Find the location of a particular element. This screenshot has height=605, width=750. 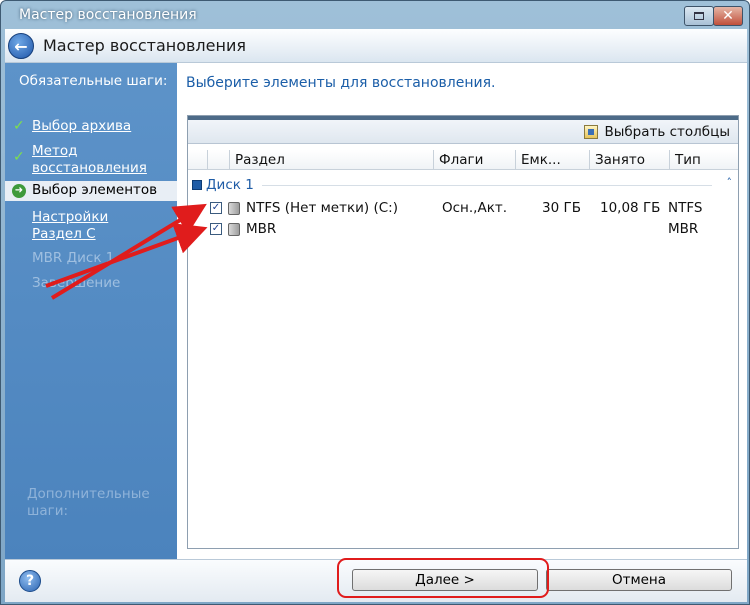

group-disk-1: Диск 1 ˄ is located at coordinates (462, 185).